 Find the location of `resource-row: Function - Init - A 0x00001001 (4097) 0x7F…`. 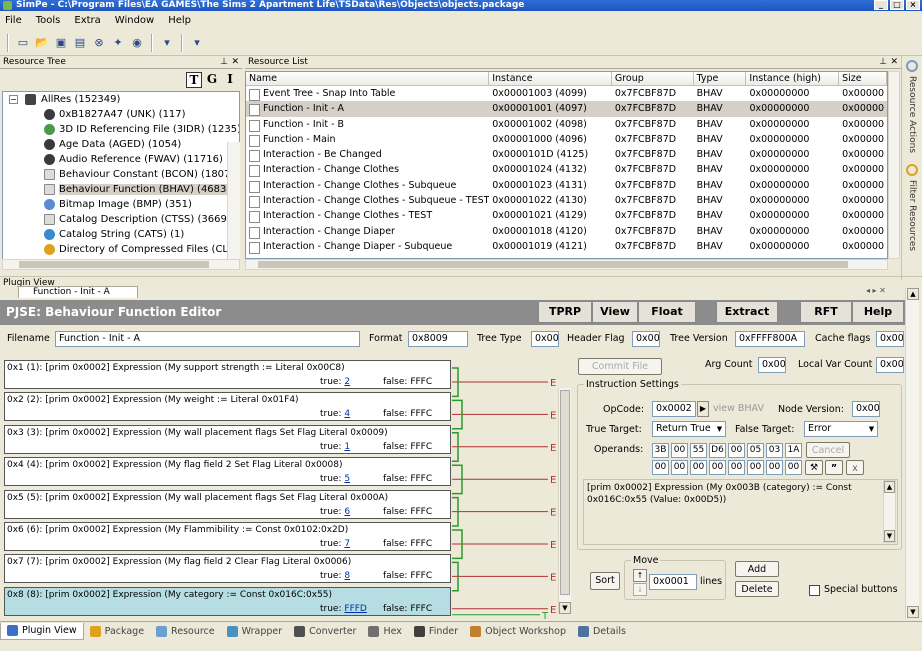

resource-row: Function - Init - A 0x00001001 (4097) 0x7F… is located at coordinates (566, 109).